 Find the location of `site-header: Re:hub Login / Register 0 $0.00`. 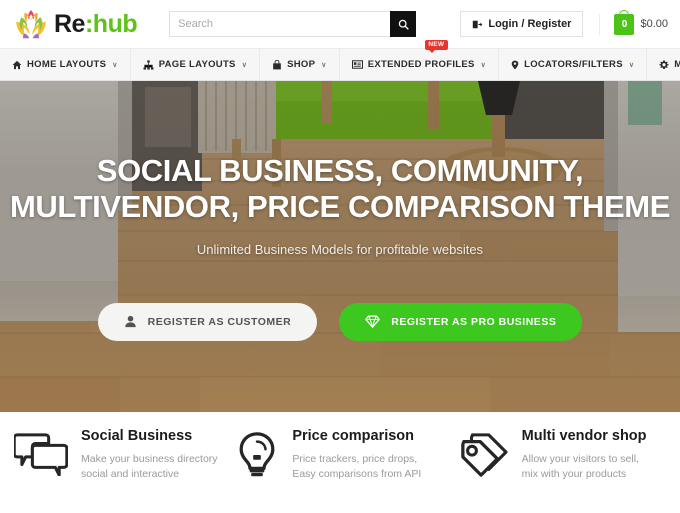

site-header: Re:hub Login / Register 0 $0.00 is located at coordinates (340, 24).